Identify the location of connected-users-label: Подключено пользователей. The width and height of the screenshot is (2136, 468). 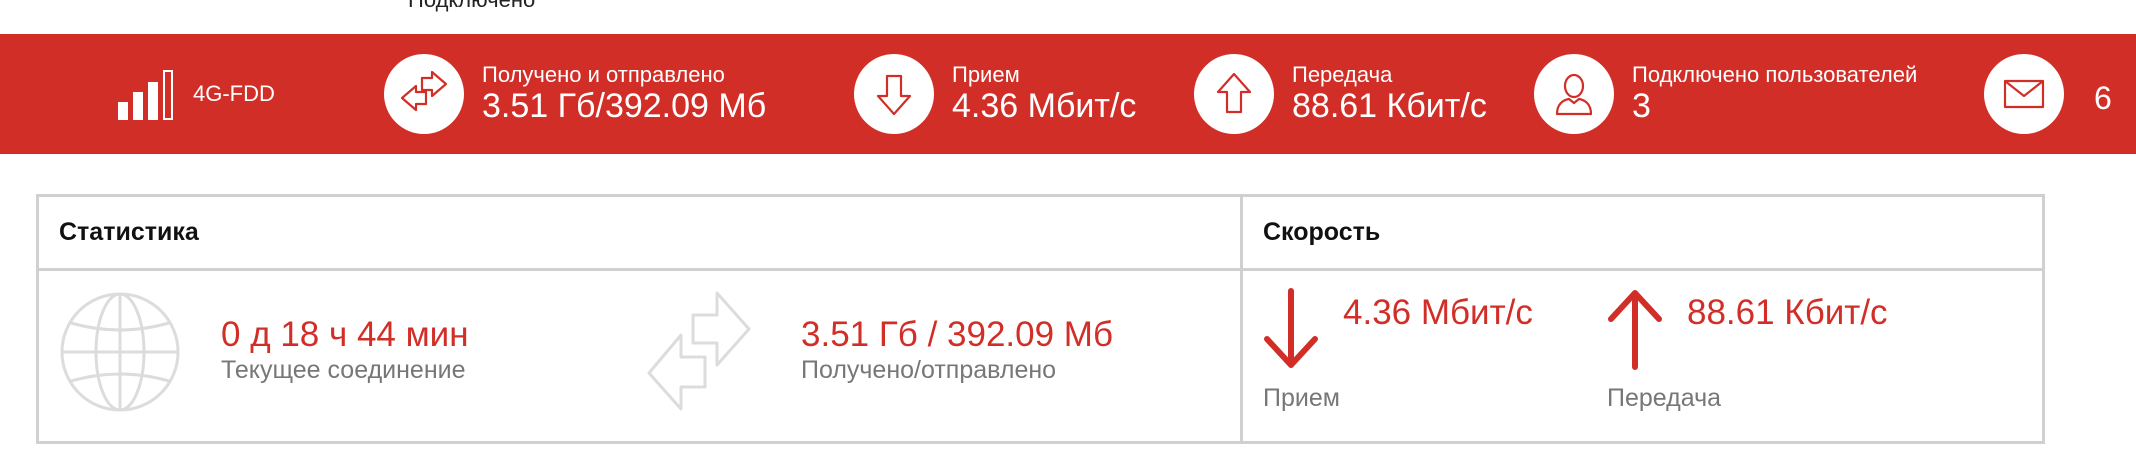
(1775, 74).